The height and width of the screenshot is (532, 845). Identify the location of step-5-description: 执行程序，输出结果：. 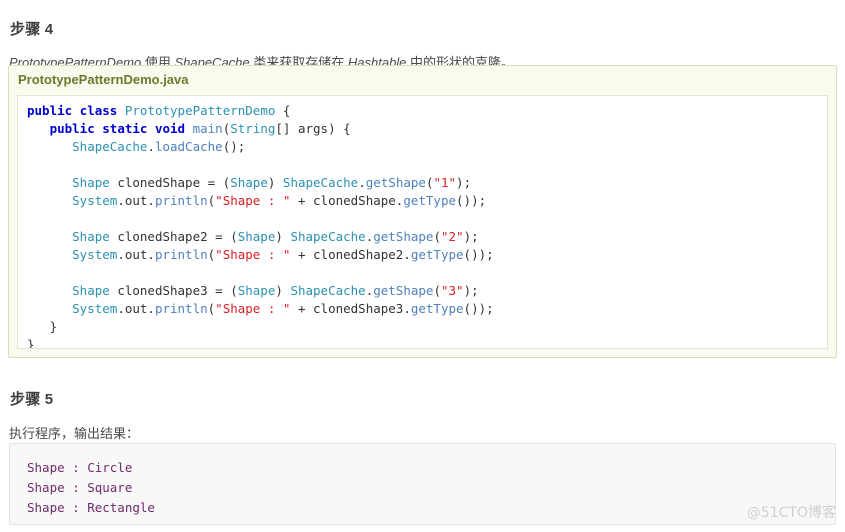
(74, 433).